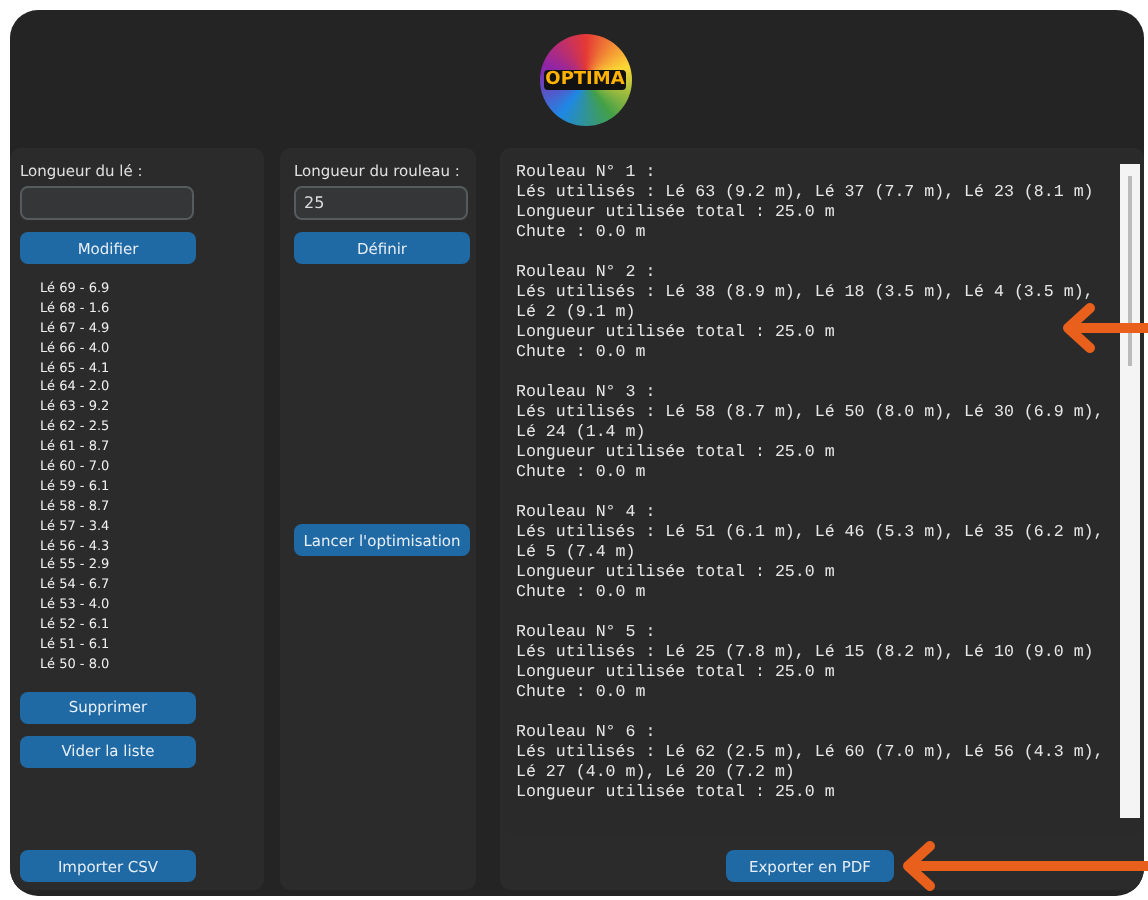 The image size is (1148, 900). I want to click on result-line: Lé 24 (1.4 m), so click(582, 434).